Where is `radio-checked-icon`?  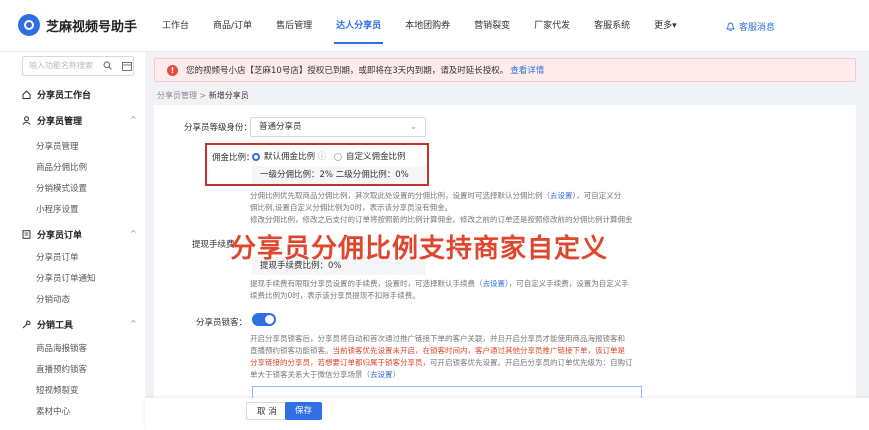 radio-checked-icon is located at coordinates (256, 156).